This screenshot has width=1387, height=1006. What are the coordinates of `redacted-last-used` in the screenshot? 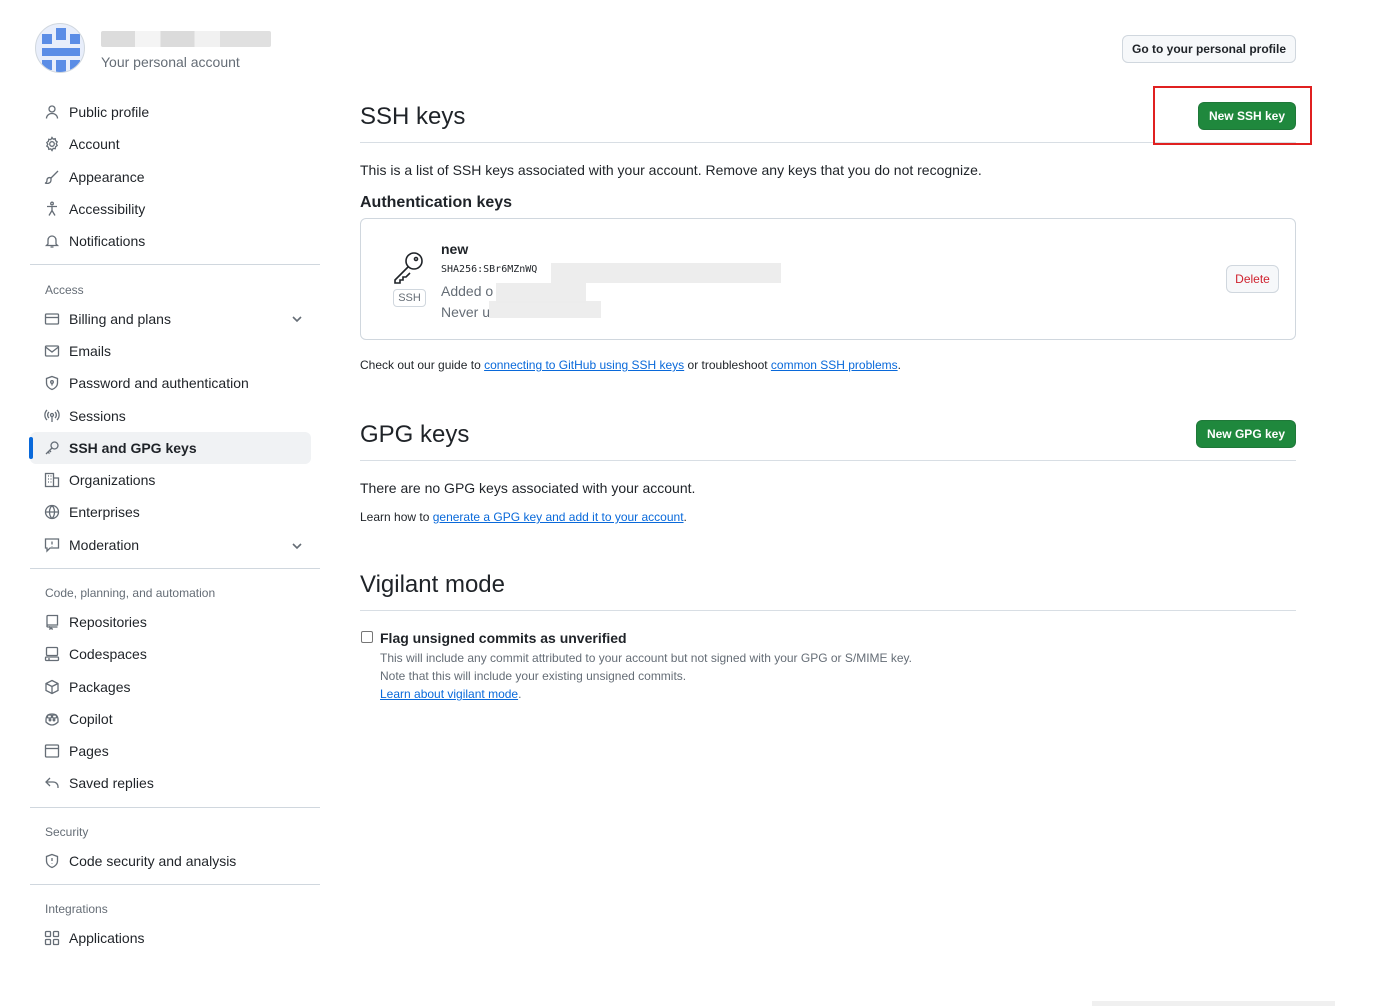 It's located at (545, 309).